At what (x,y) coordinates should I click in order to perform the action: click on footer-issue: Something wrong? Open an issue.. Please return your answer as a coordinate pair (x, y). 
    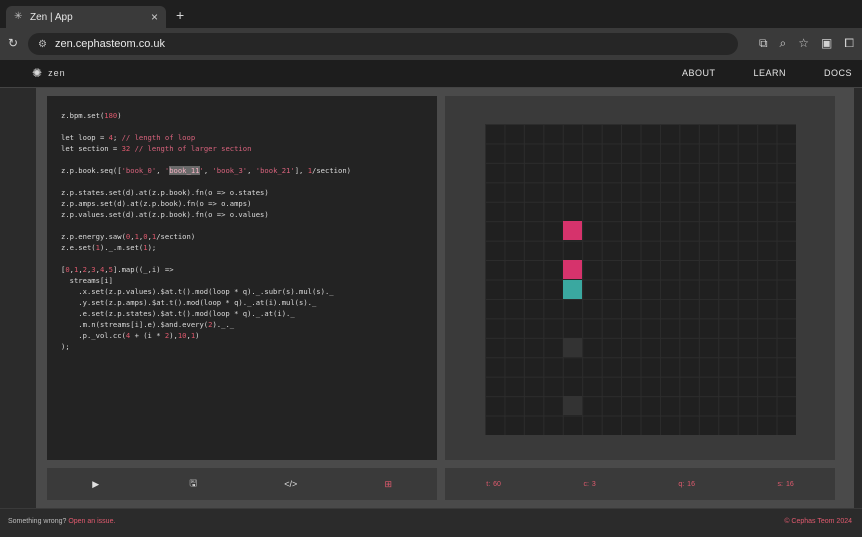
    Looking at the image, I should click on (62, 521).